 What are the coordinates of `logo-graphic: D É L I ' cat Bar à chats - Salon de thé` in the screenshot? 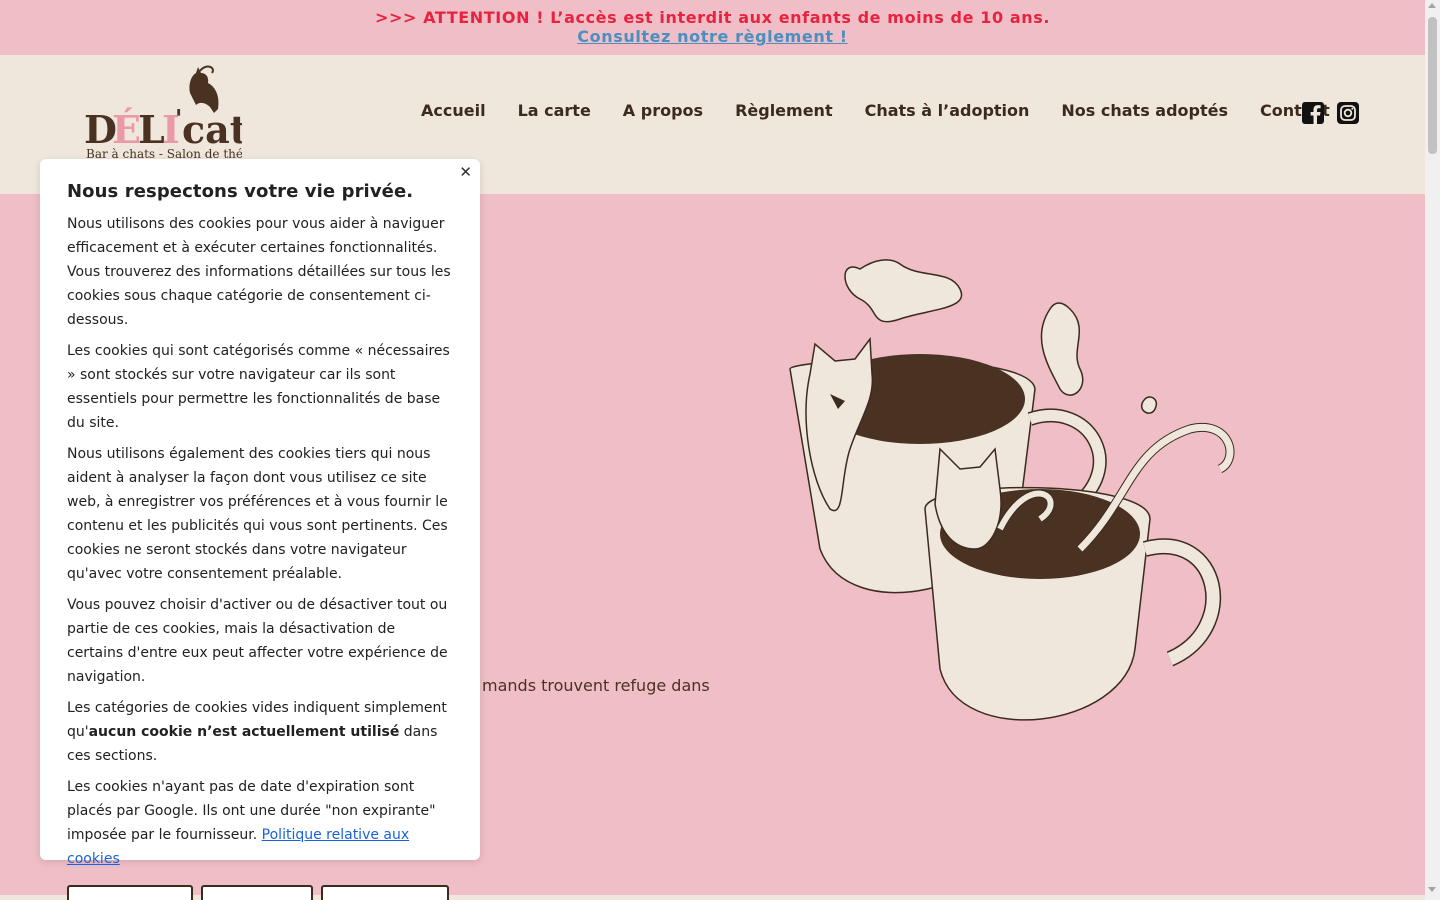 It's located at (166, 113).